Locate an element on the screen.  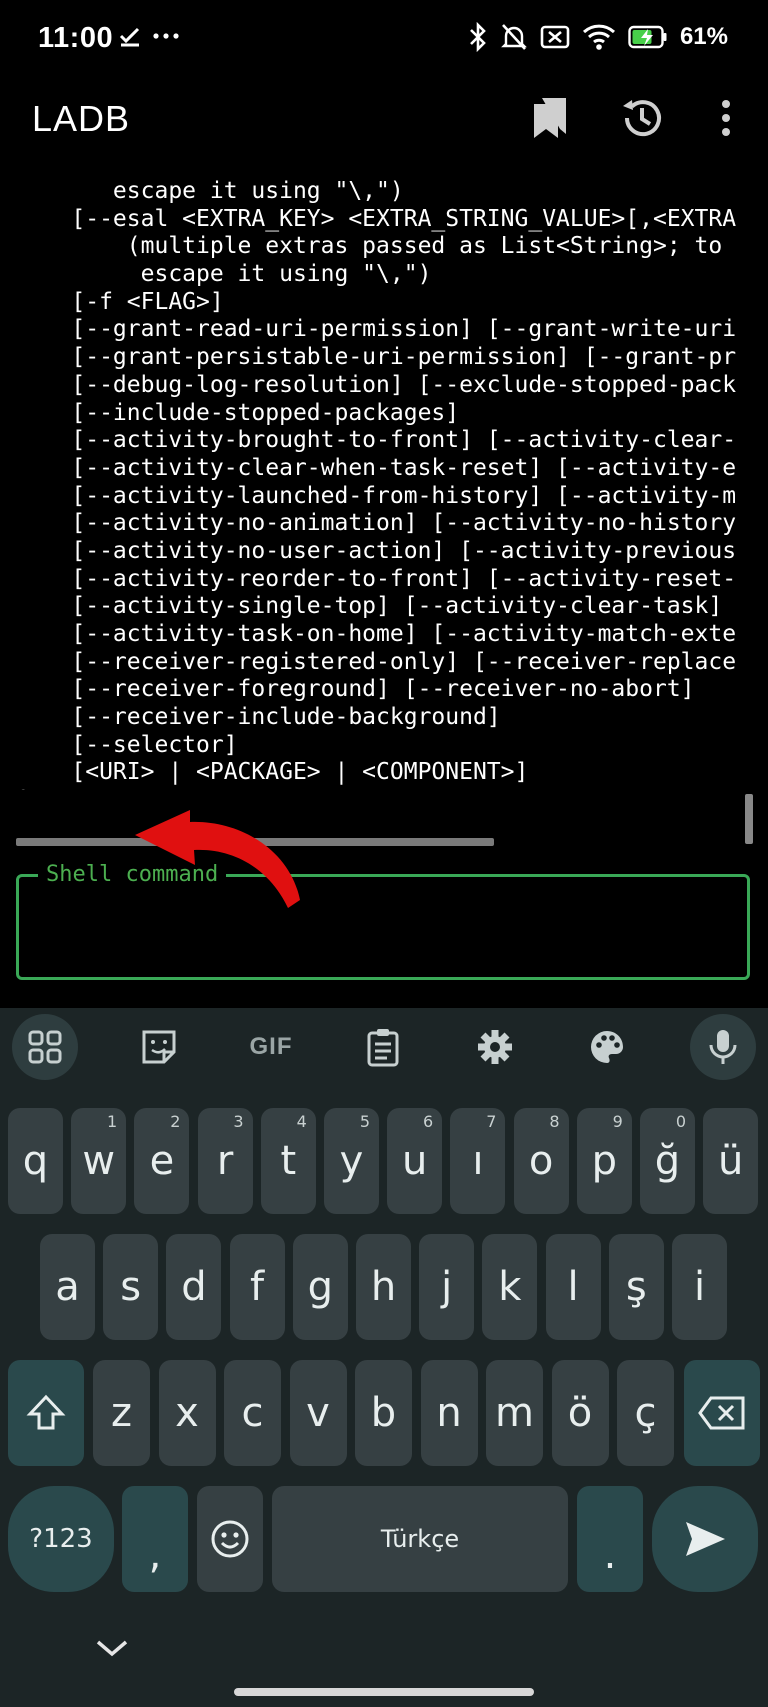
sticker-icon is located at coordinates (159, 1047).